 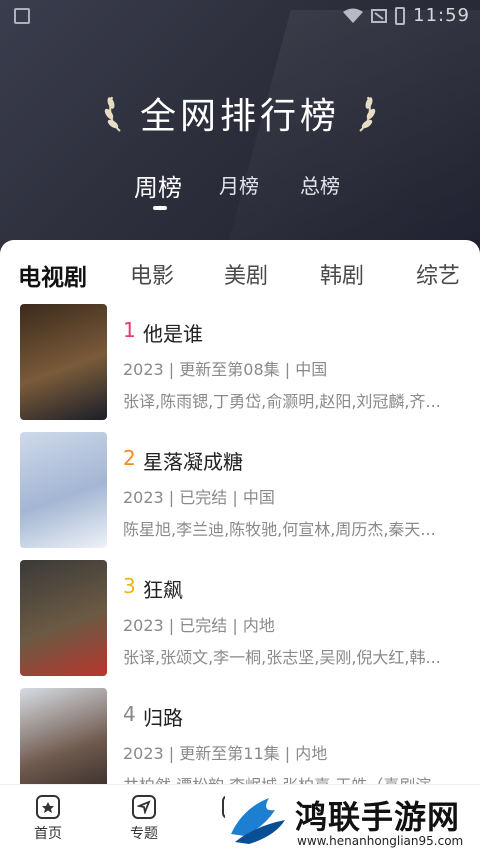 What do you see at coordinates (240, 16) in the screenshot?
I see `status-bar: 11:59` at bounding box center [240, 16].